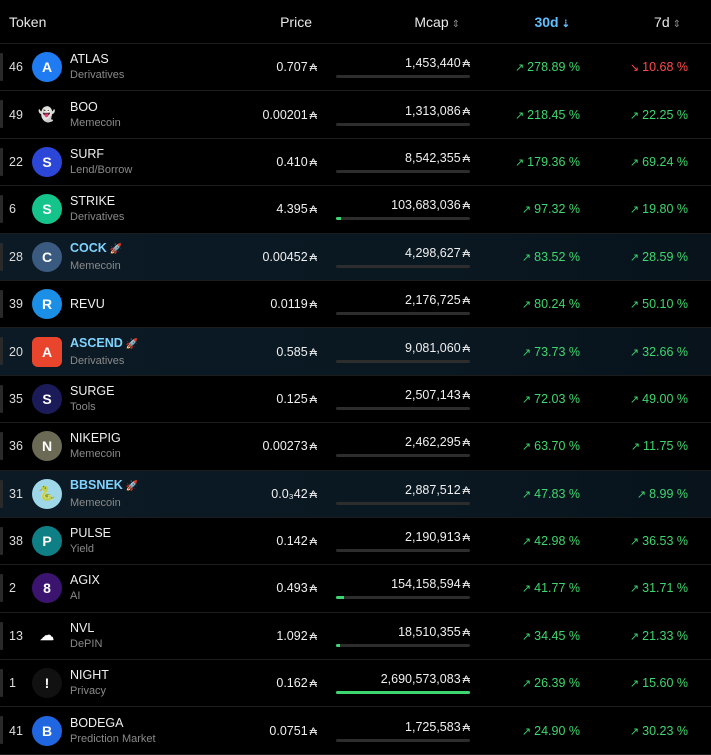 The height and width of the screenshot is (755, 711). Describe the element at coordinates (160, 731) in the screenshot. I see `token-name-cell: BODEGA Prediction Market` at that location.